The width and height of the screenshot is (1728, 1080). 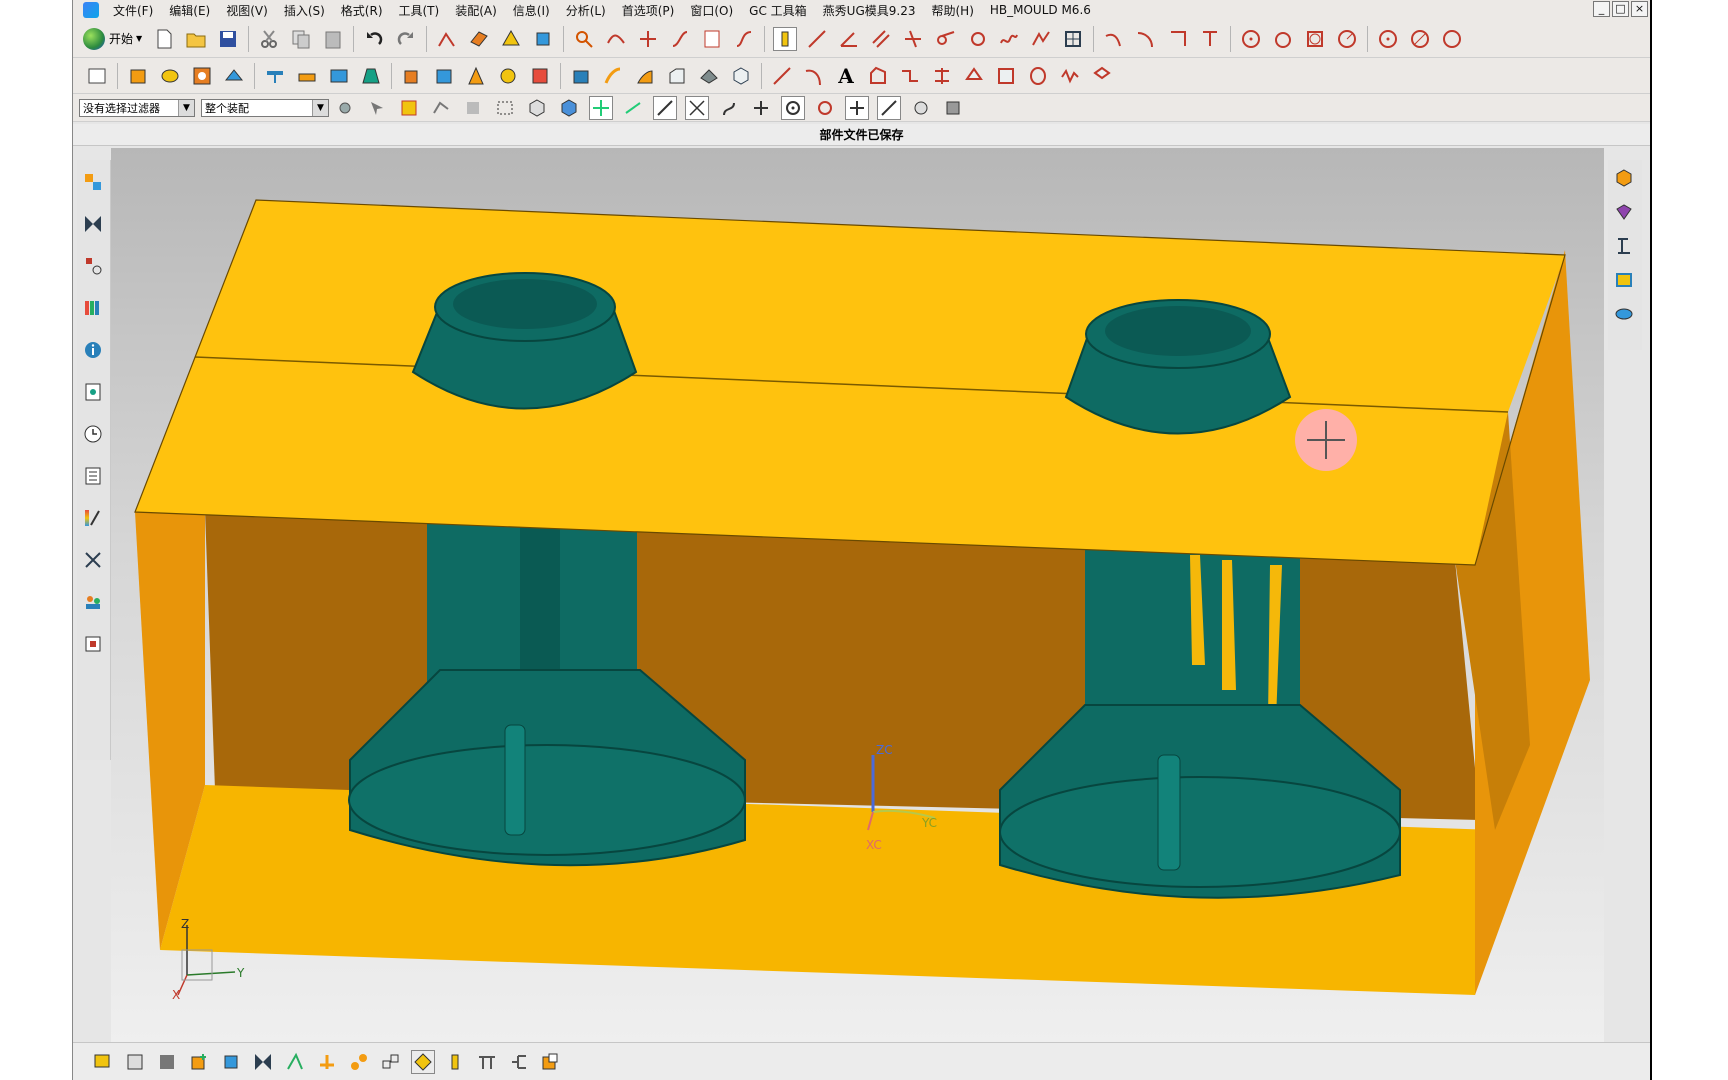 What do you see at coordinates (857, 107) in the screenshot?
I see `snap-existing-point-icon` at bounding box center [857, 107].